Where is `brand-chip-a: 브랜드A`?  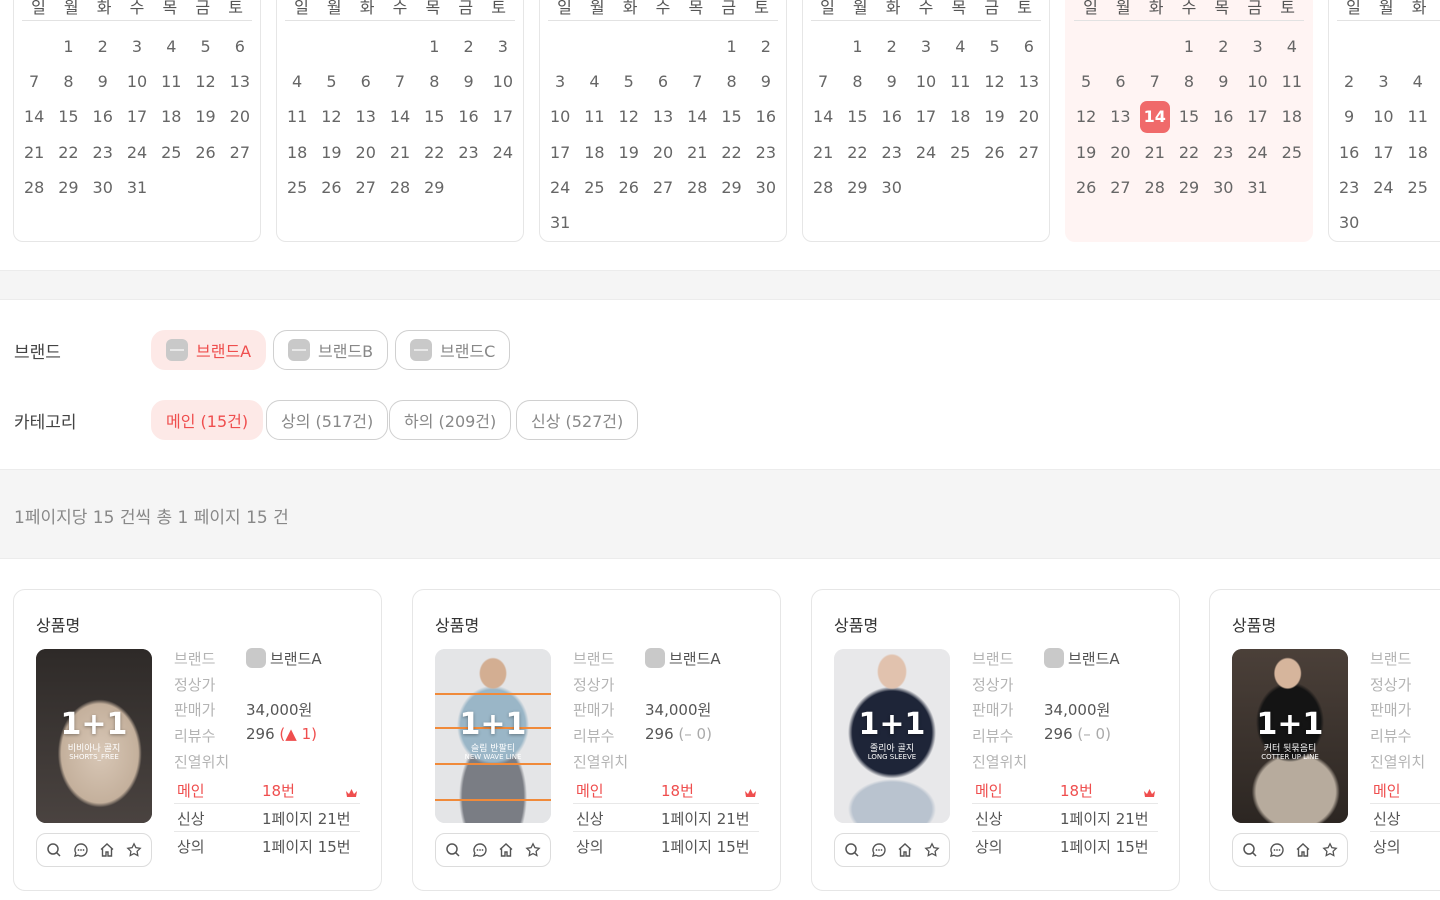
brand-chip-a: 브랜드A is located at coordinates (209, 350).